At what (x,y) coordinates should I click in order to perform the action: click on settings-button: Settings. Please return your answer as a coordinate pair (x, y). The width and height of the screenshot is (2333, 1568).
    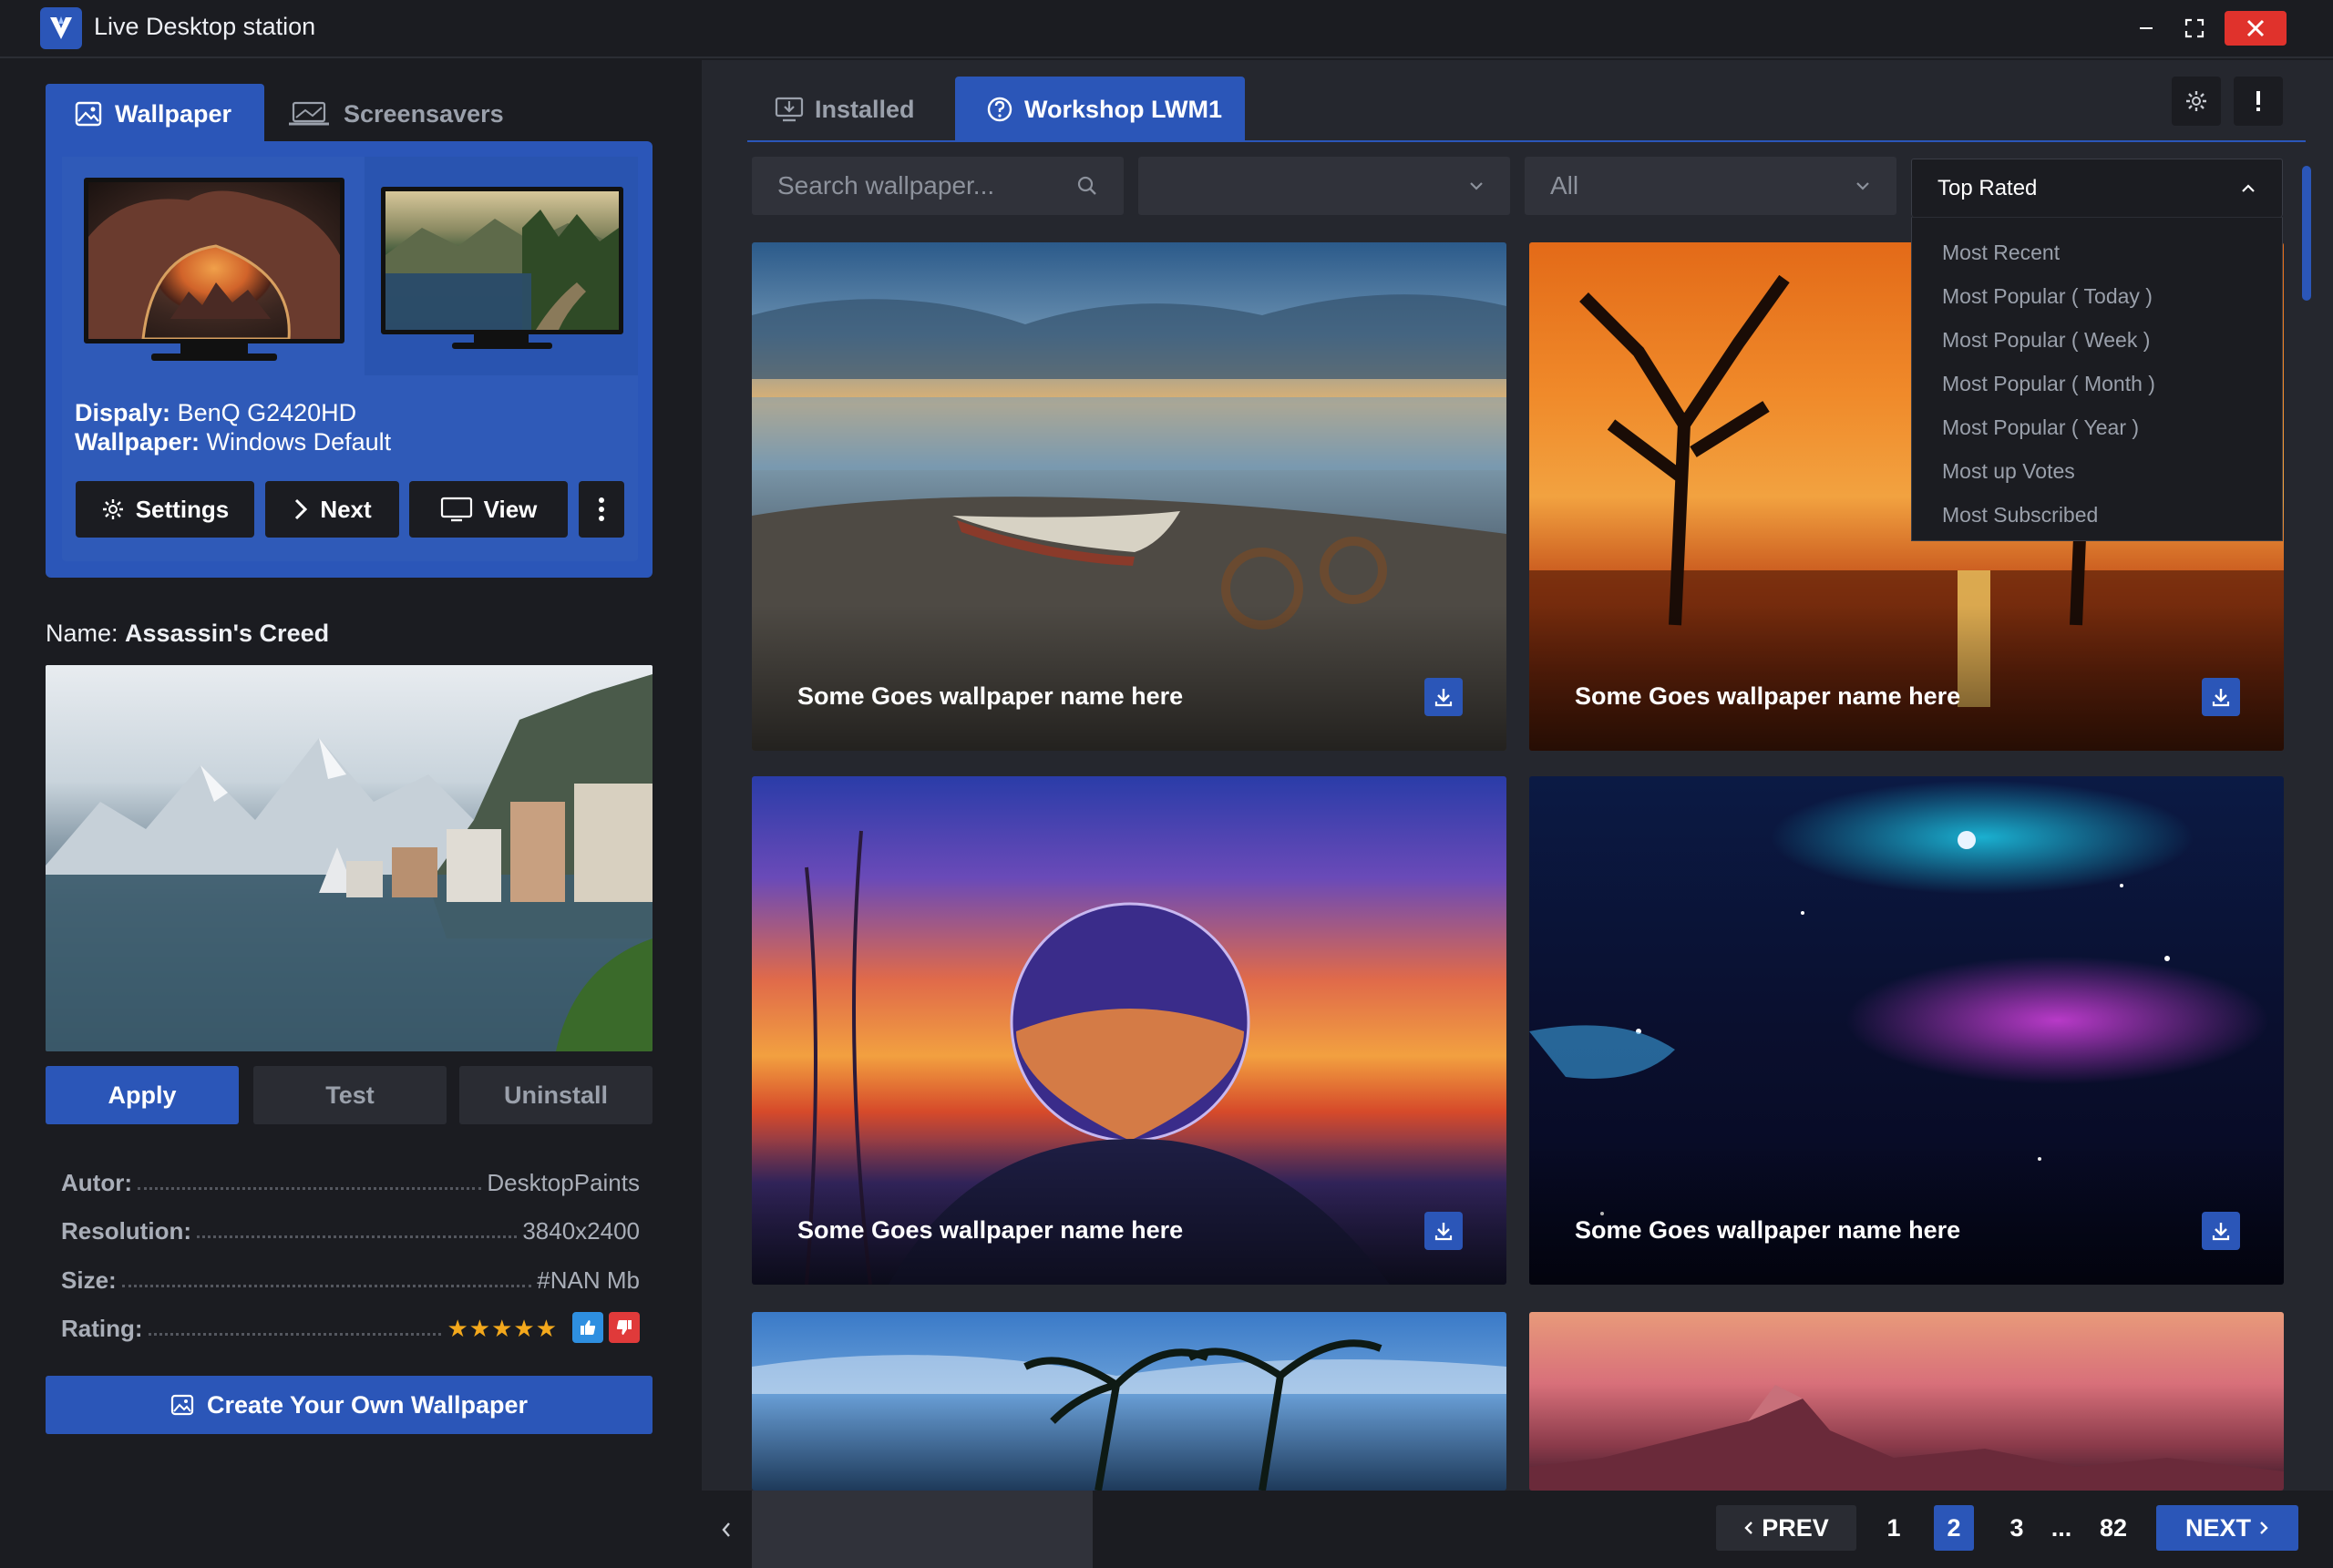
    Looking at the image, I should click on (165, 509).